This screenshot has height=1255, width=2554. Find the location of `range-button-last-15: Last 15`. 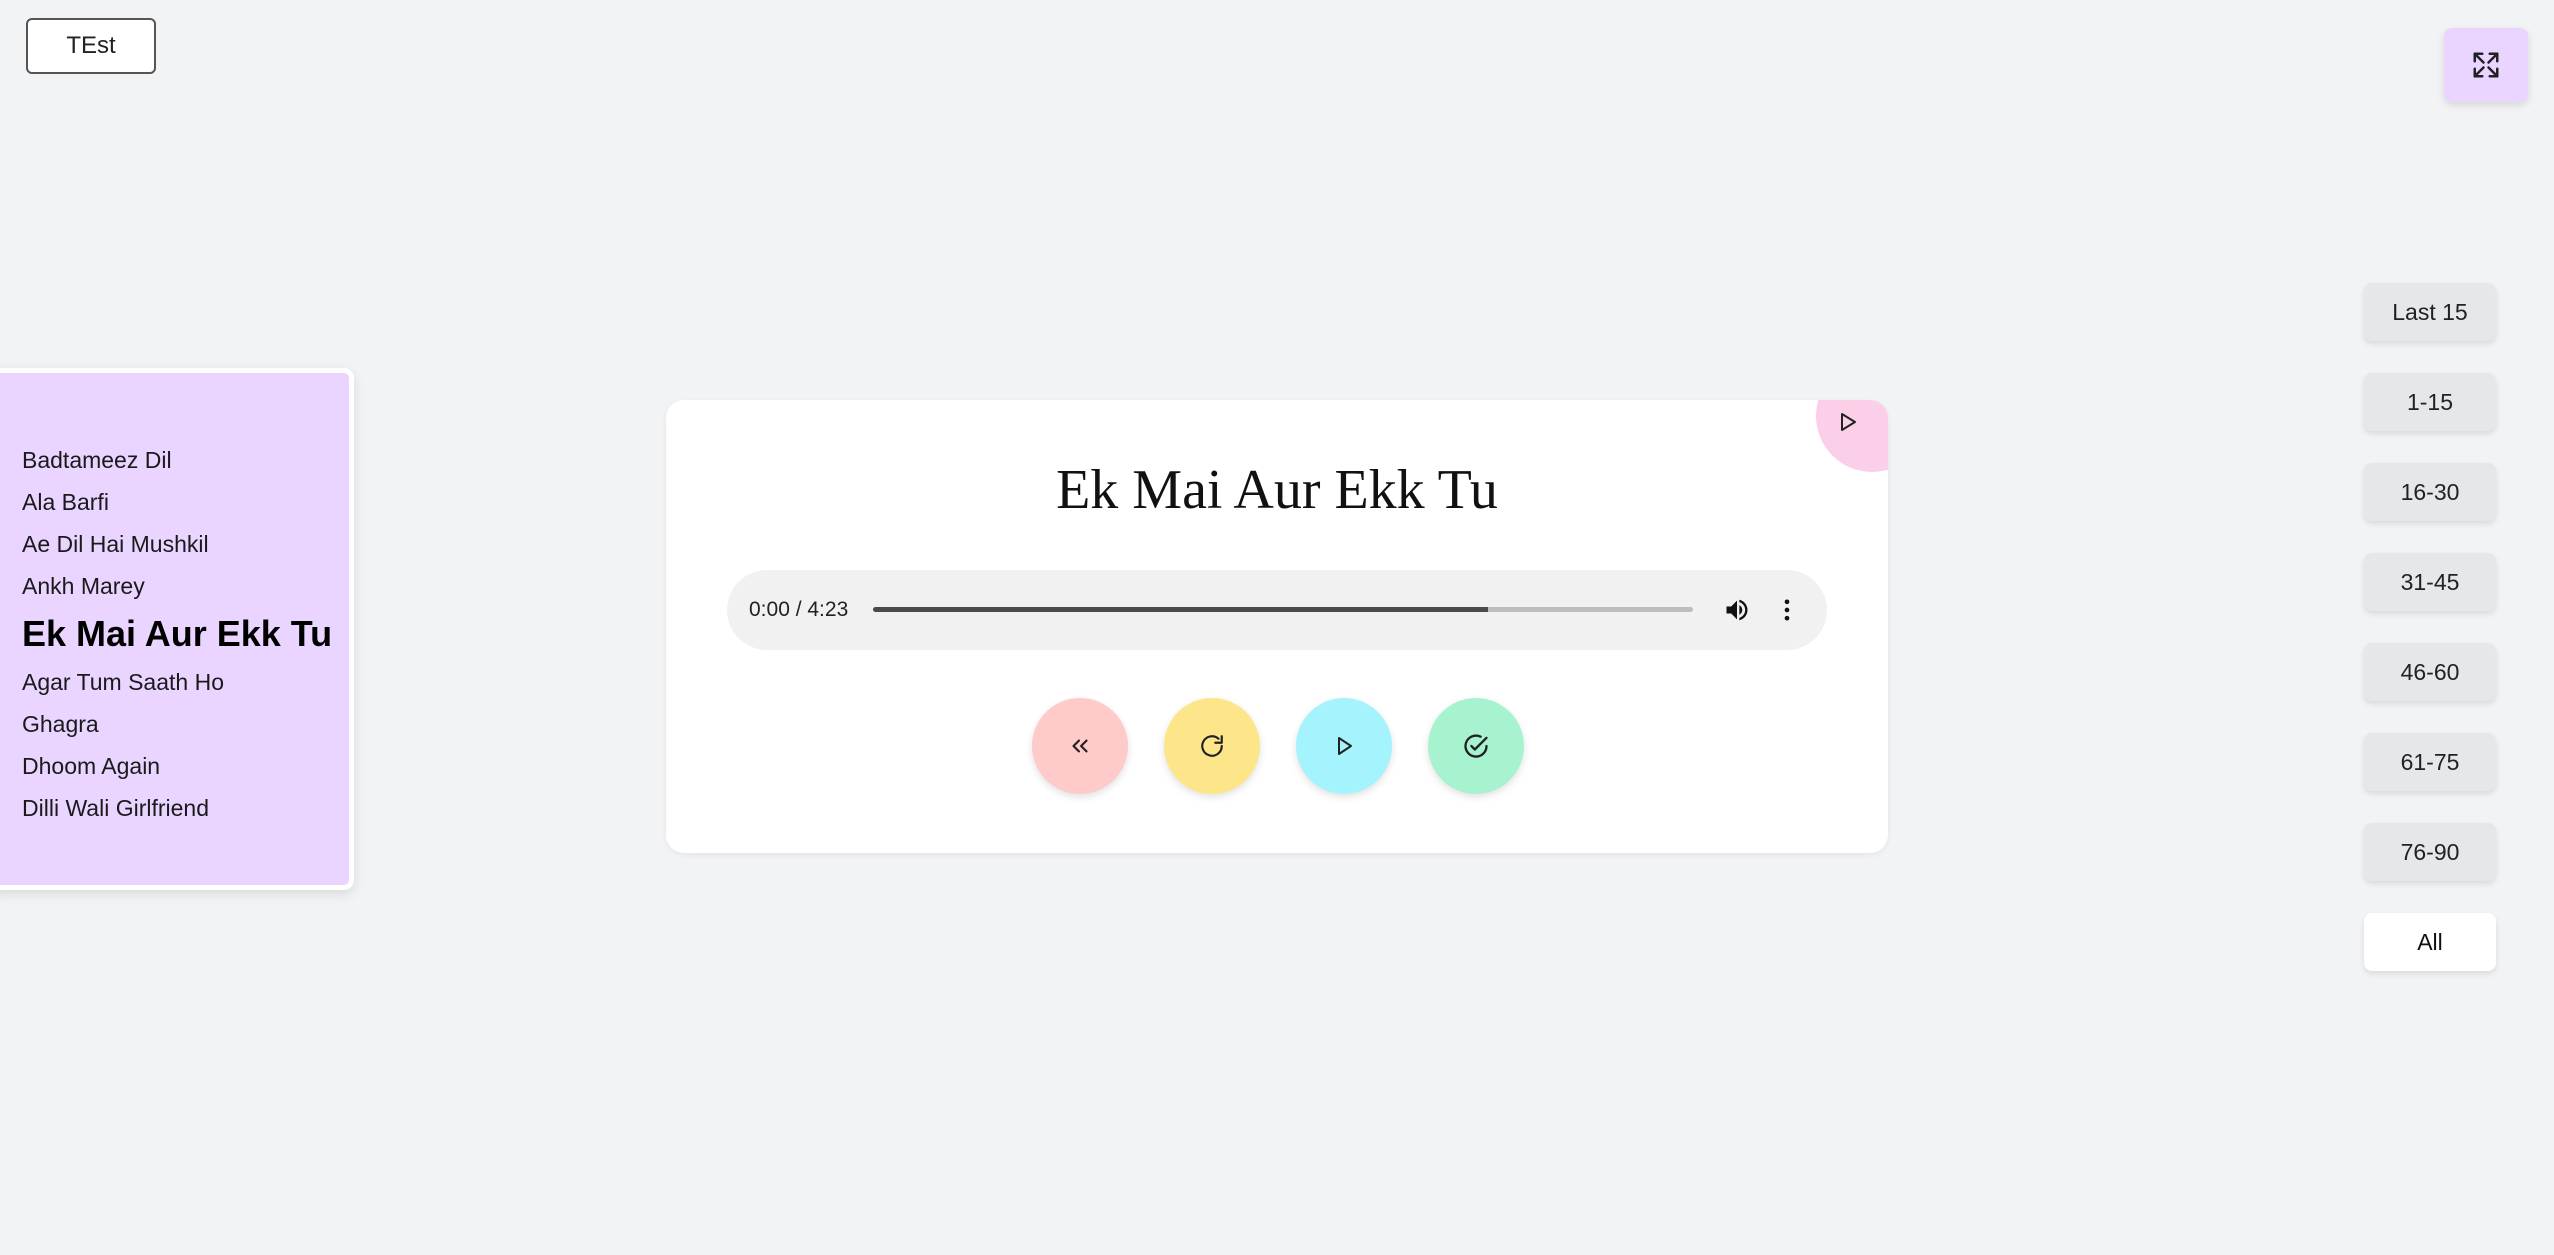

range-button-last-15: Last 15 is located at coordinates (2430, 312).